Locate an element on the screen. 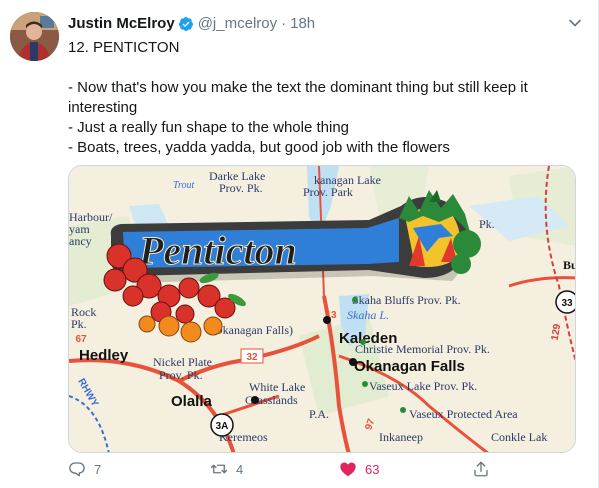 This screenshot has height=488, width=599. highway-shield: 67 is located at coordinates (81, 339).